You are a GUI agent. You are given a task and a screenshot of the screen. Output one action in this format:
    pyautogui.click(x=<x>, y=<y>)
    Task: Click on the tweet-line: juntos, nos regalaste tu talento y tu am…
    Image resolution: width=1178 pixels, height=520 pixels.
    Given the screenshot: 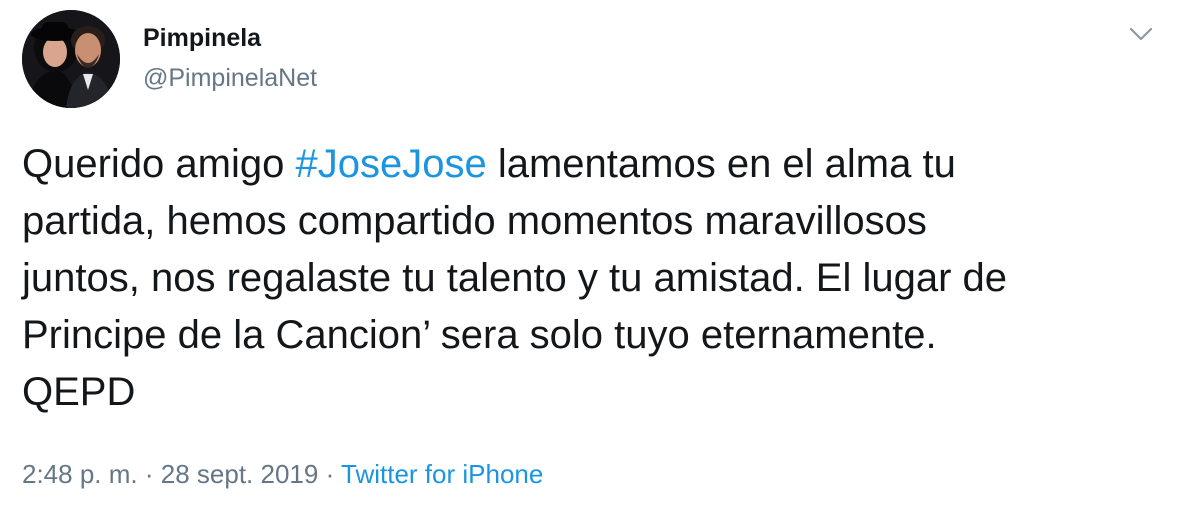 What is the action you would take?
    pyautogui.click(x=515, y=278)
    